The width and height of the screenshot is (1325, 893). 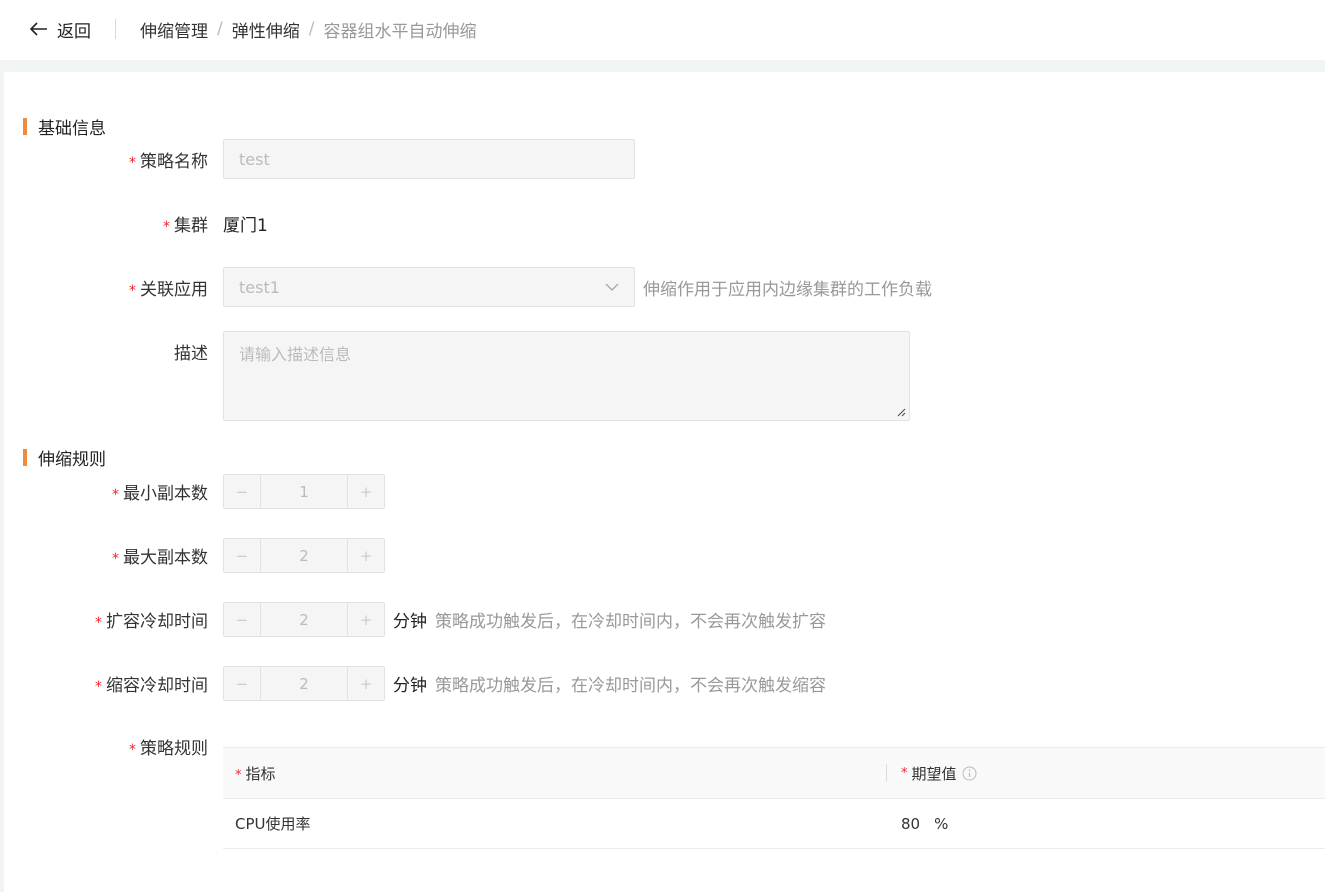 What do you see at coordinates (134, 223) in the screenshot?
I see `field-cluster: * 集群 厦门1` at bounding box center [134, 223].